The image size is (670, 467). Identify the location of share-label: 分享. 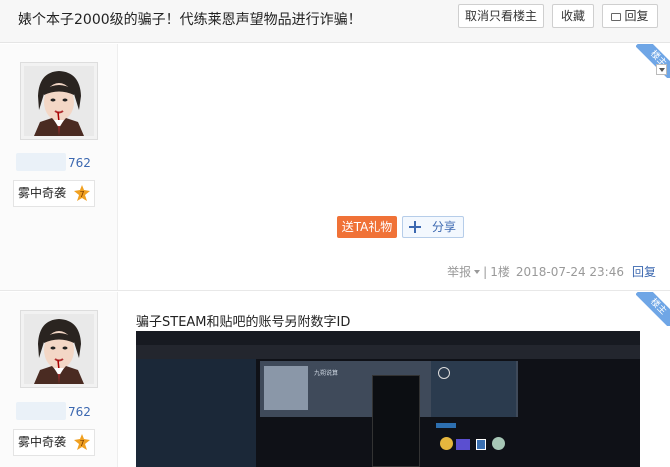
(444, 227).